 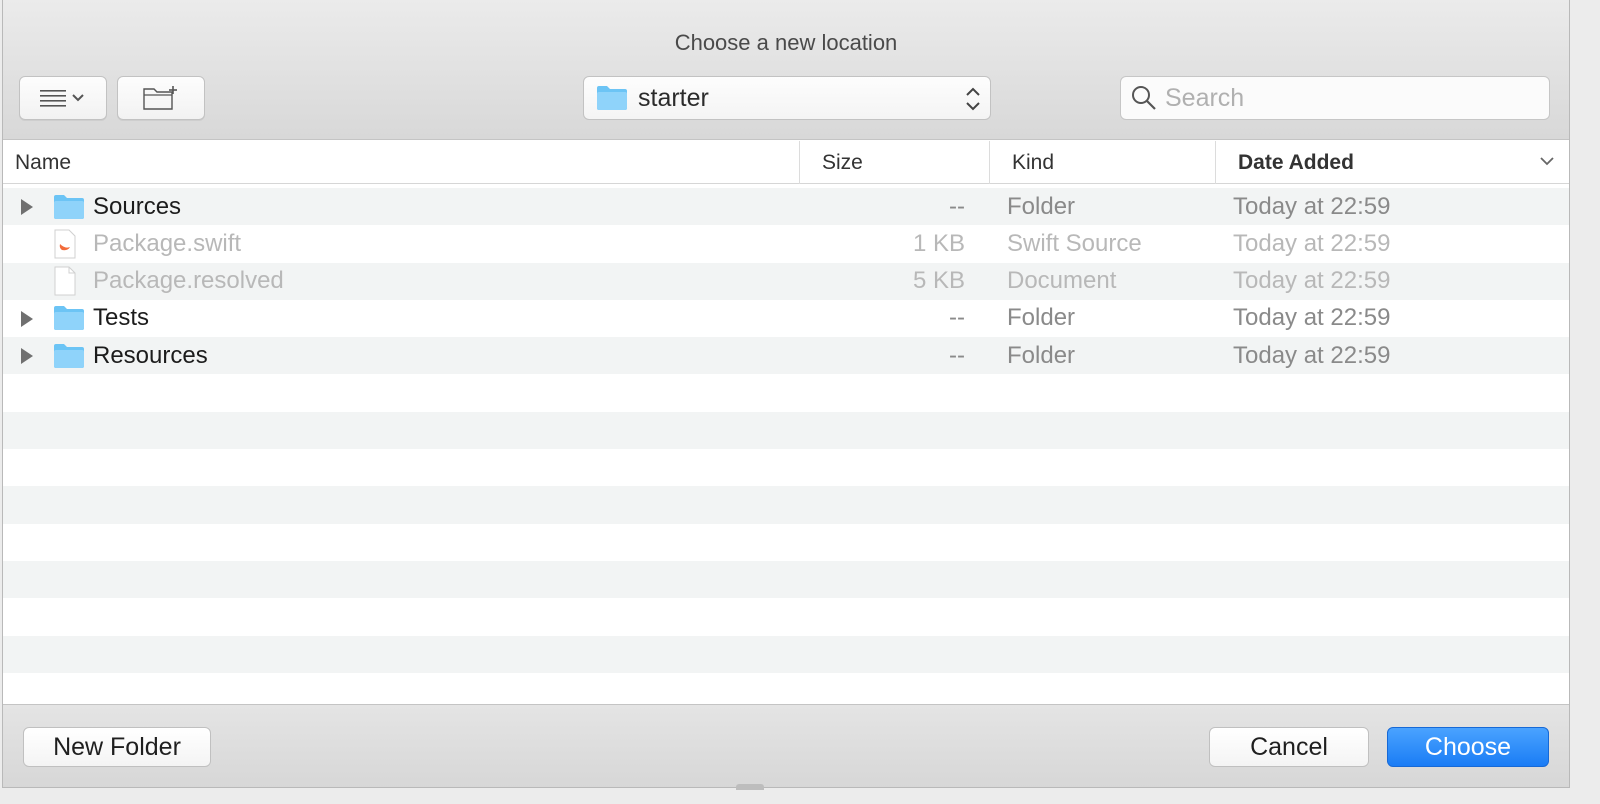 I want to click on file-name: Tests, so click(x=121, y=318).